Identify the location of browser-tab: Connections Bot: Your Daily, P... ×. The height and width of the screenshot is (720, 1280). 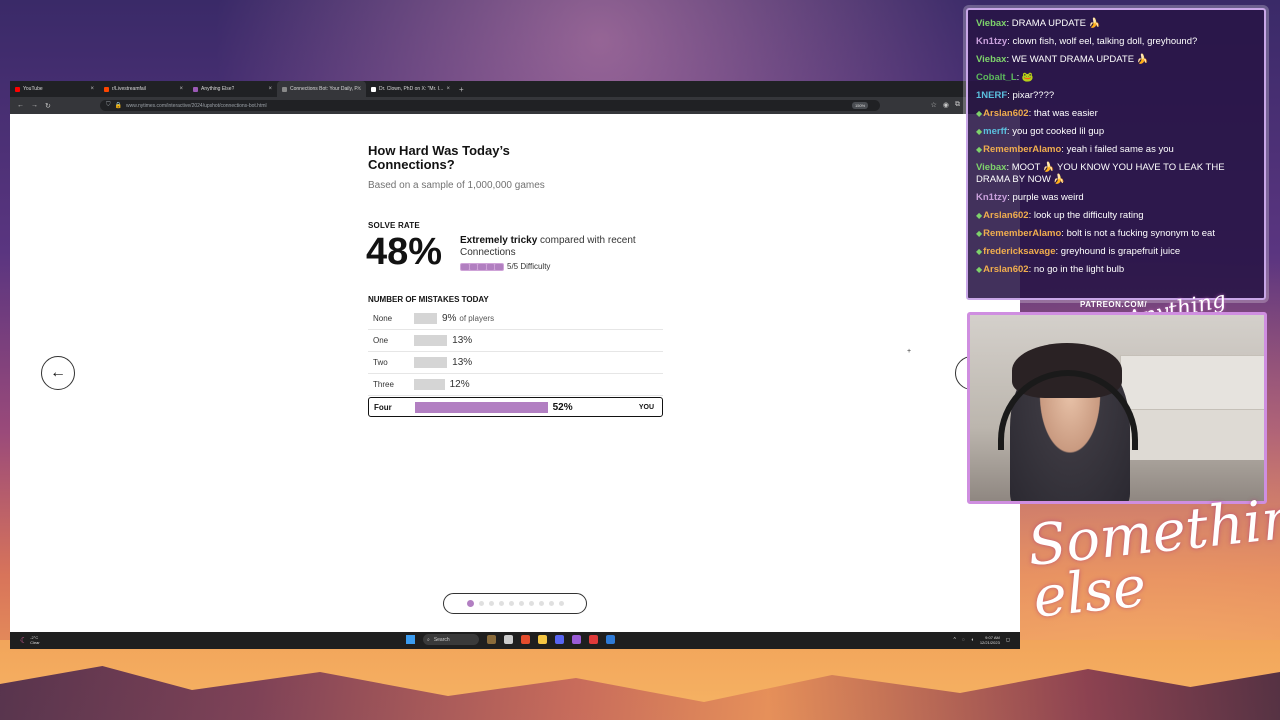
(321, 89).